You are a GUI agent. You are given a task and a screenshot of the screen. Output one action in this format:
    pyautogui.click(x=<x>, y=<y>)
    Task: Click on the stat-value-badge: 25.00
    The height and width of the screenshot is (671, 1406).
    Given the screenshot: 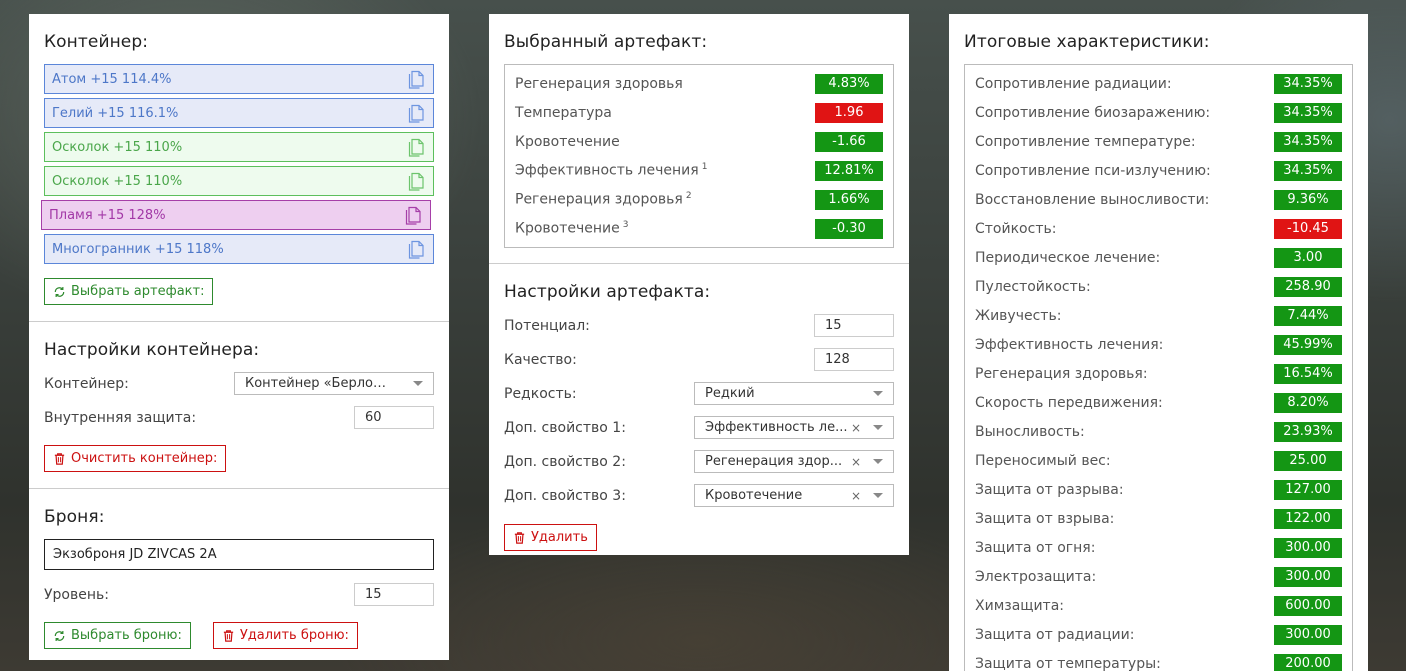 What is the action you would take?
    pyautogui.click(x=1308, y=460)
    